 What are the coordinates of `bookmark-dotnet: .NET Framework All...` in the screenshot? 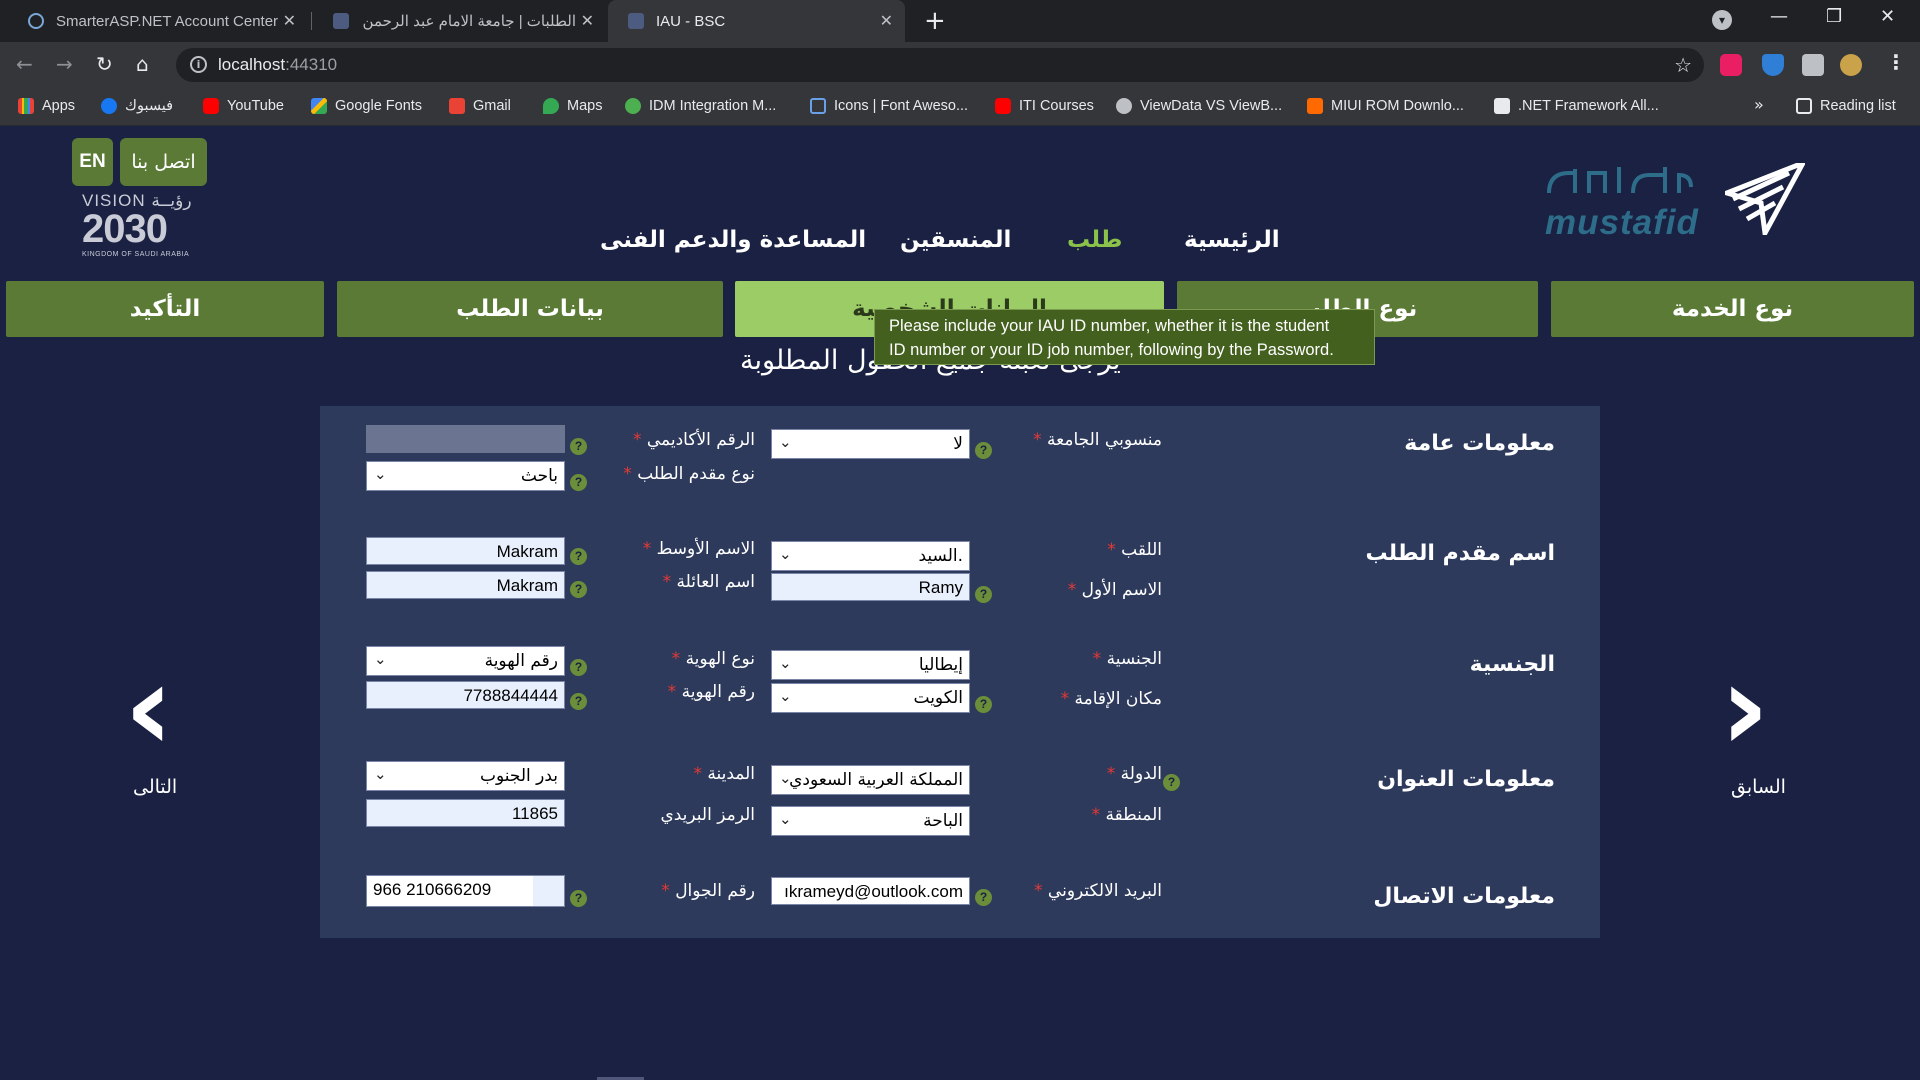 It's located at (1576, 106).